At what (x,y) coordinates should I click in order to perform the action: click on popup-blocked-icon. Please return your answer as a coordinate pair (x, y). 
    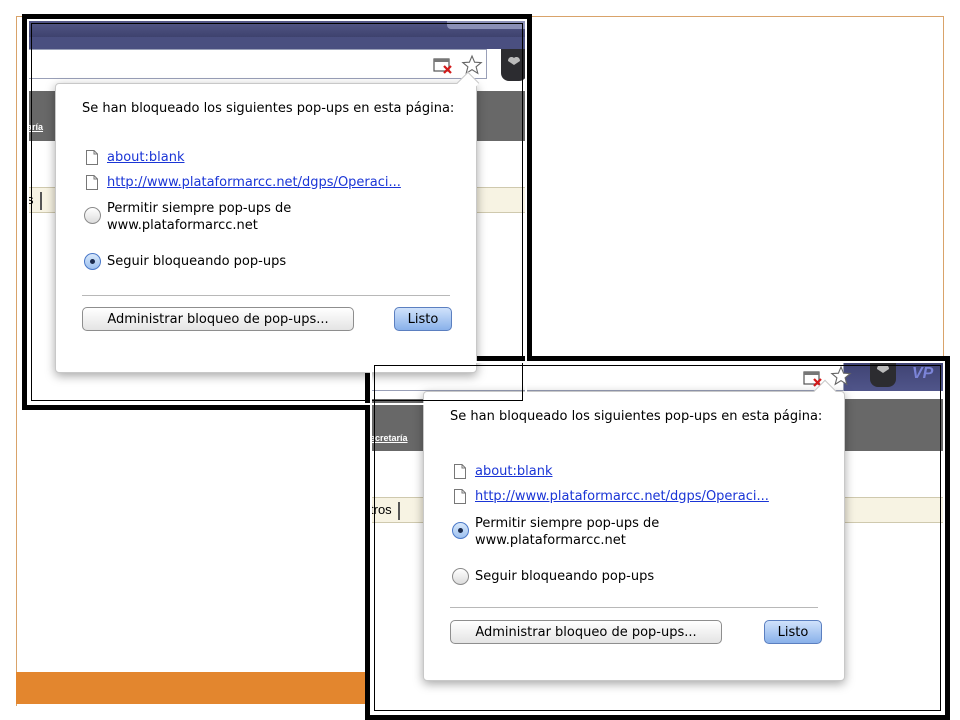
    Looking at the image, I should click on (443, 66).